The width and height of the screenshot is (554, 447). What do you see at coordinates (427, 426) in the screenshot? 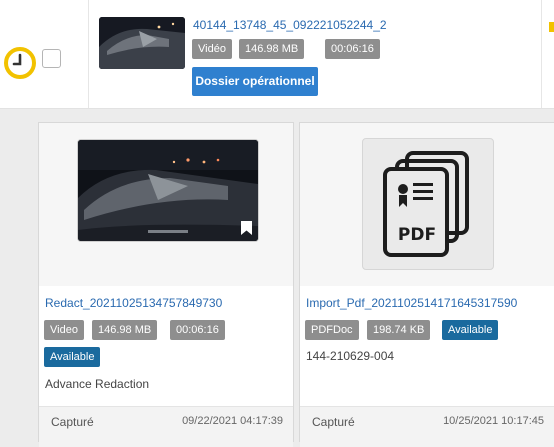
I see `card-footer: Capturé 10/25/2021 10:17:45` at bounding box center [427, 426].